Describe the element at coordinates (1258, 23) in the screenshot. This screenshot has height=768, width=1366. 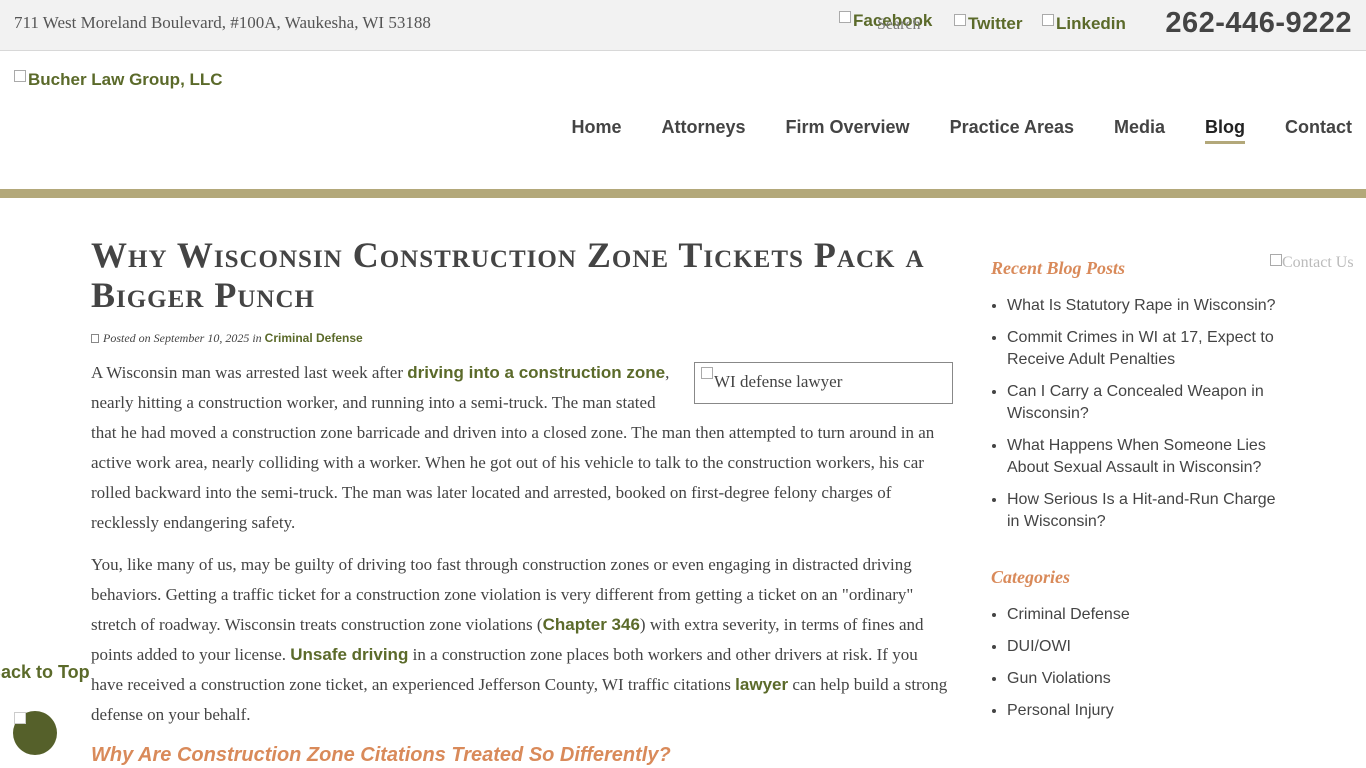
I see `phone-number-link: 262-446-9222` at that location.